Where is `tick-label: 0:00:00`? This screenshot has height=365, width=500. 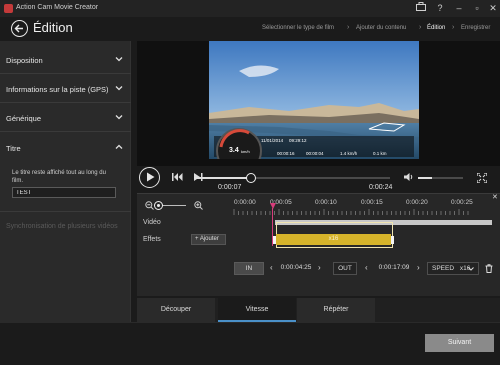 tick-label: 0:00:00 is located at coordinates (245, 202).